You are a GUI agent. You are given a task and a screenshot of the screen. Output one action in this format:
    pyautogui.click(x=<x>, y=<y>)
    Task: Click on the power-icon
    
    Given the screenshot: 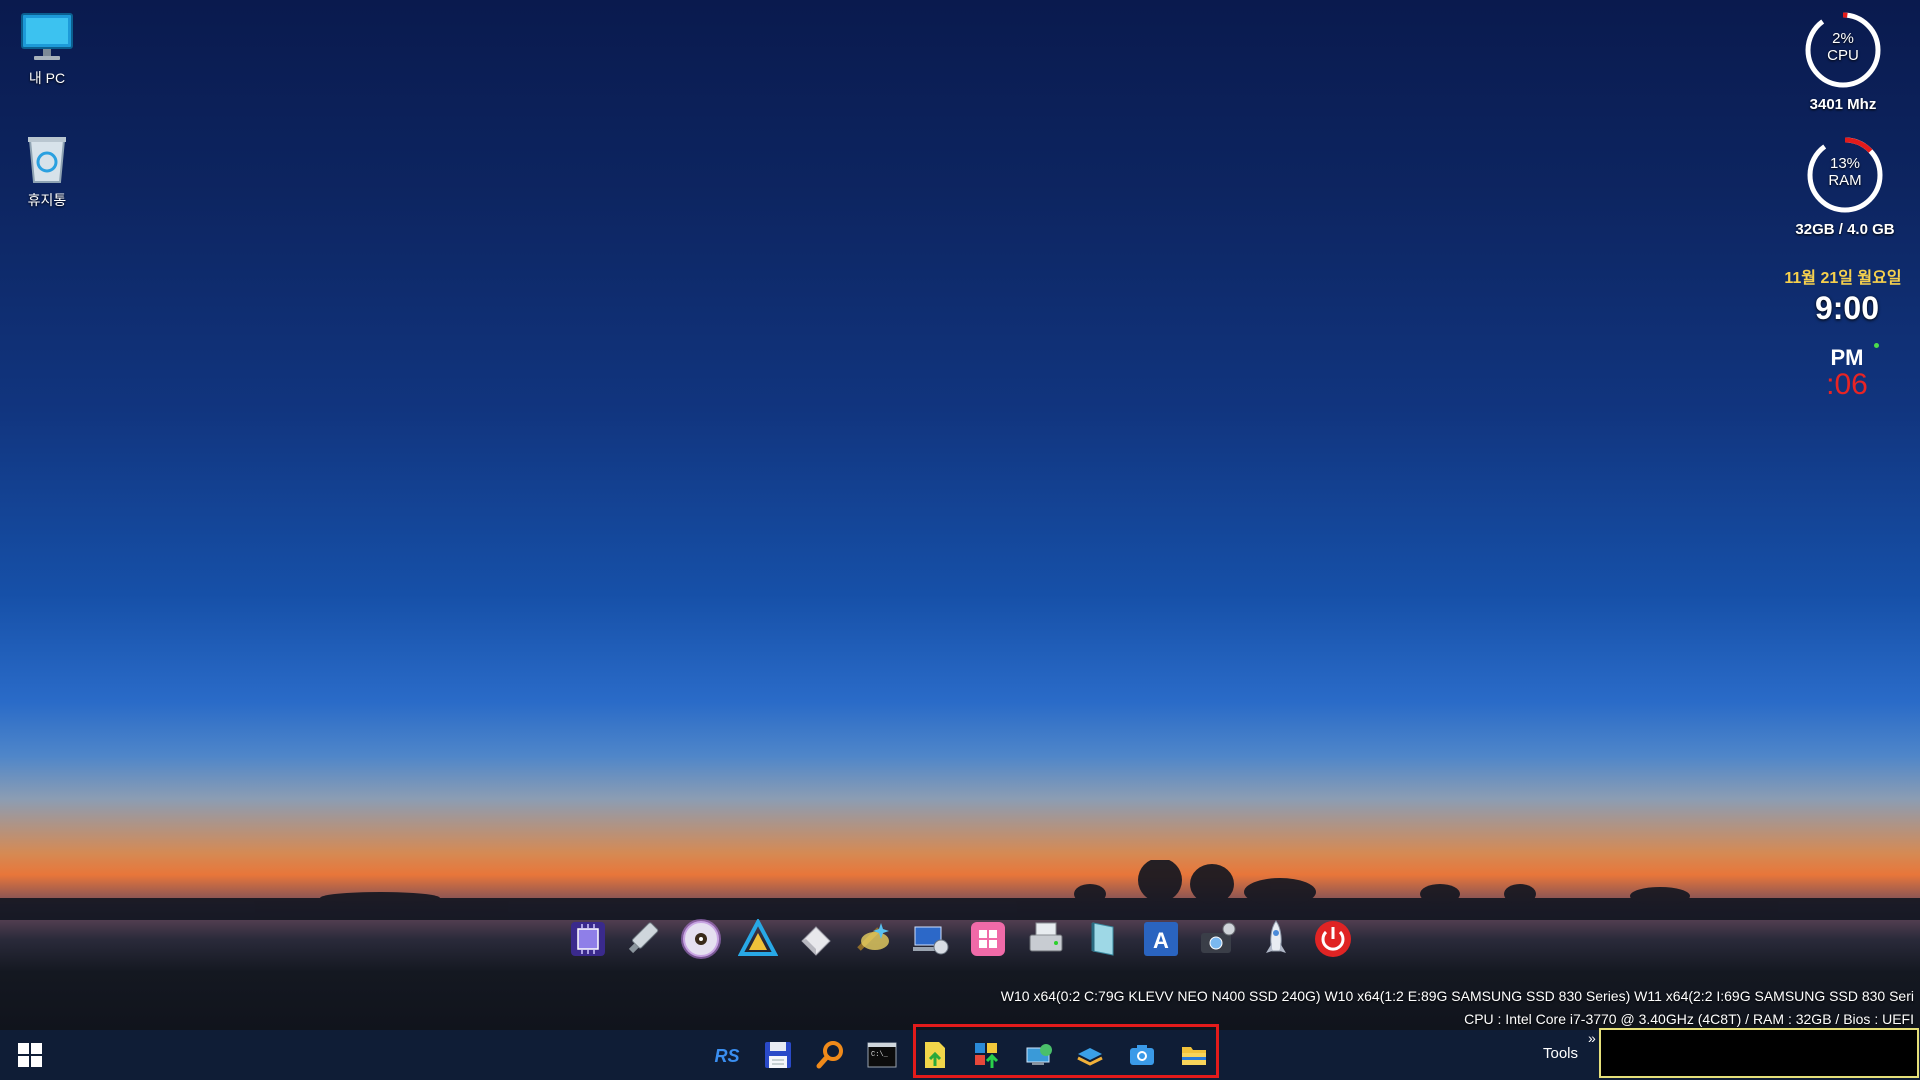 What is the action you would take?
    pyautogui.click(x=1333, y=939)
    